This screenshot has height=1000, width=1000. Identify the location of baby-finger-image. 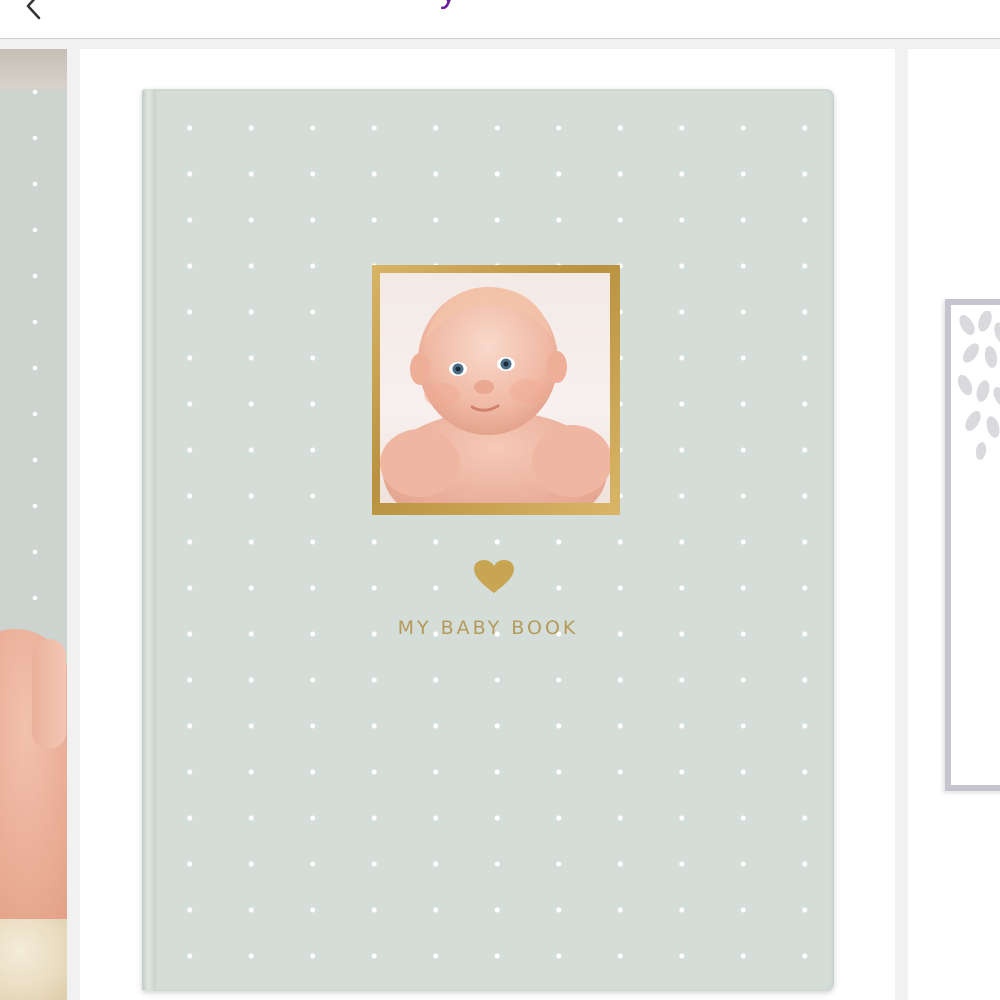
(49, 694).